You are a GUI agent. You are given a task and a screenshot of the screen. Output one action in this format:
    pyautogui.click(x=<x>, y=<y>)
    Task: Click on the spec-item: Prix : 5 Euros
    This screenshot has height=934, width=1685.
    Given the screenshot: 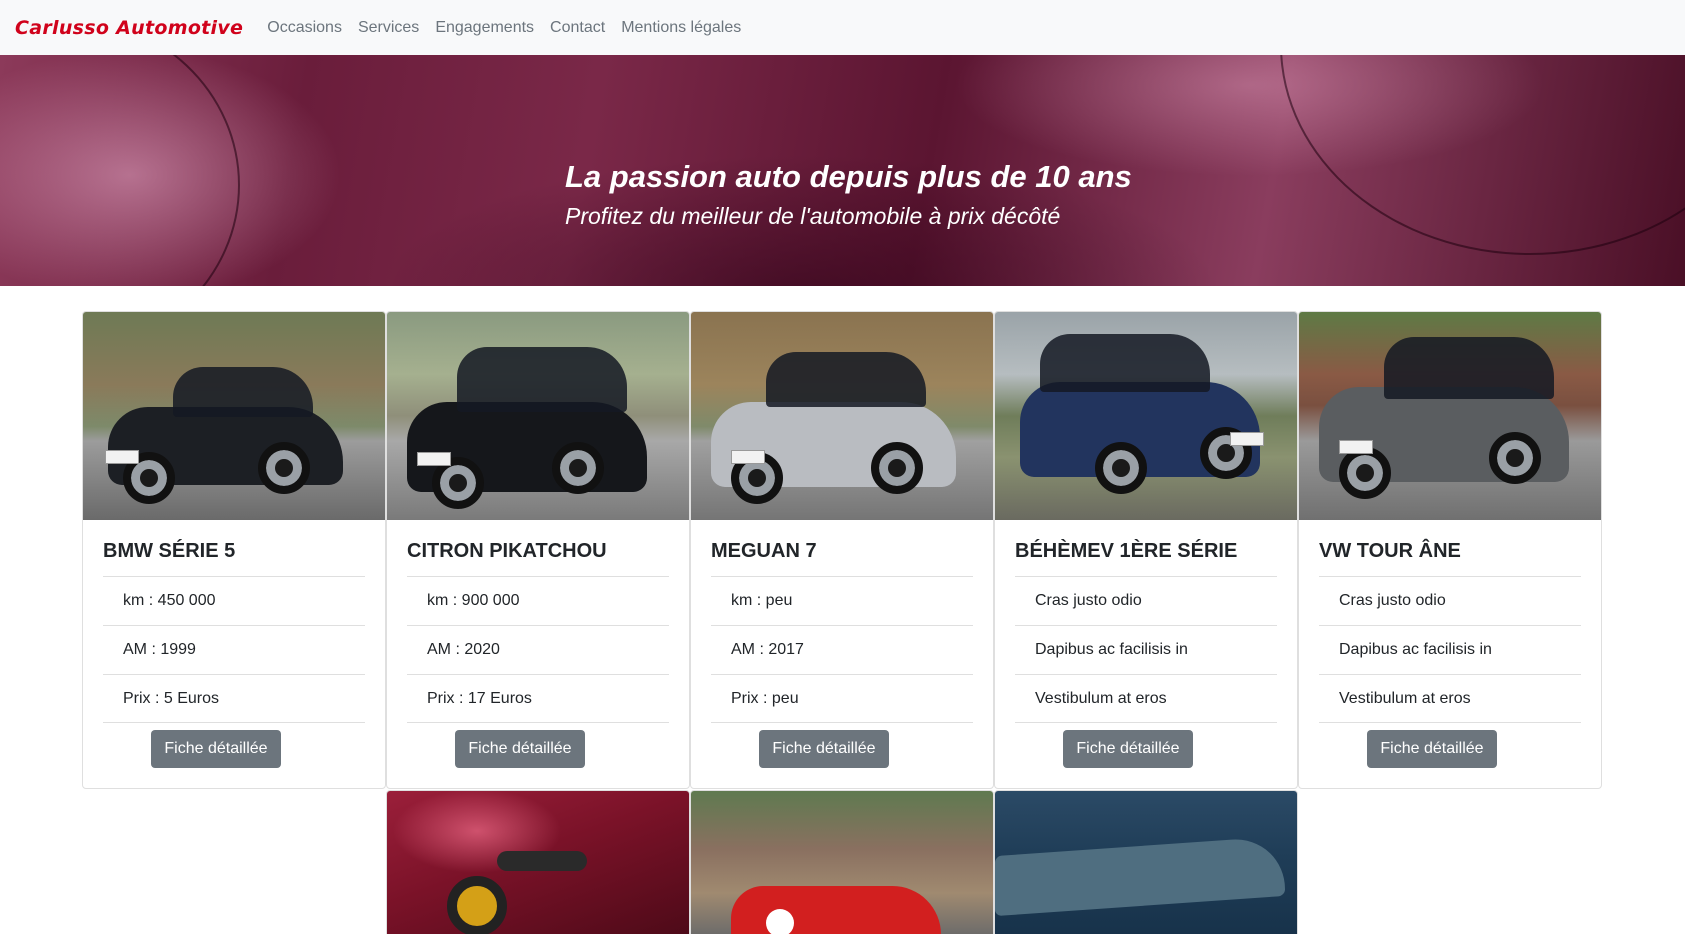 What is the action you would take?
    pyautogui.click(x=234, y=698)
    